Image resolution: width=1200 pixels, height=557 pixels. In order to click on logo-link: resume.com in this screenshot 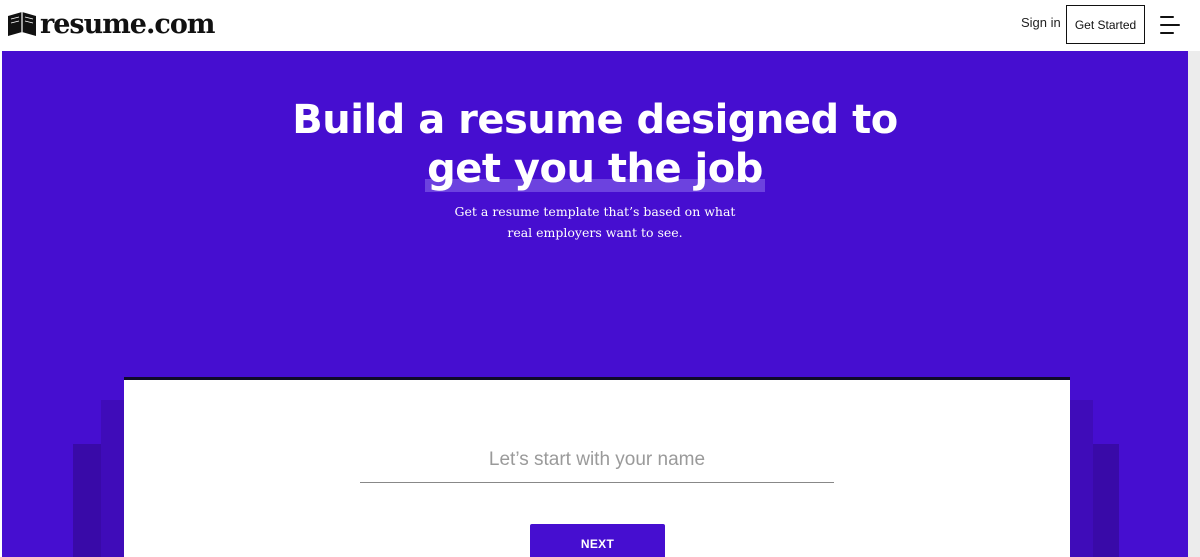, I will do `click(110, 24)`.